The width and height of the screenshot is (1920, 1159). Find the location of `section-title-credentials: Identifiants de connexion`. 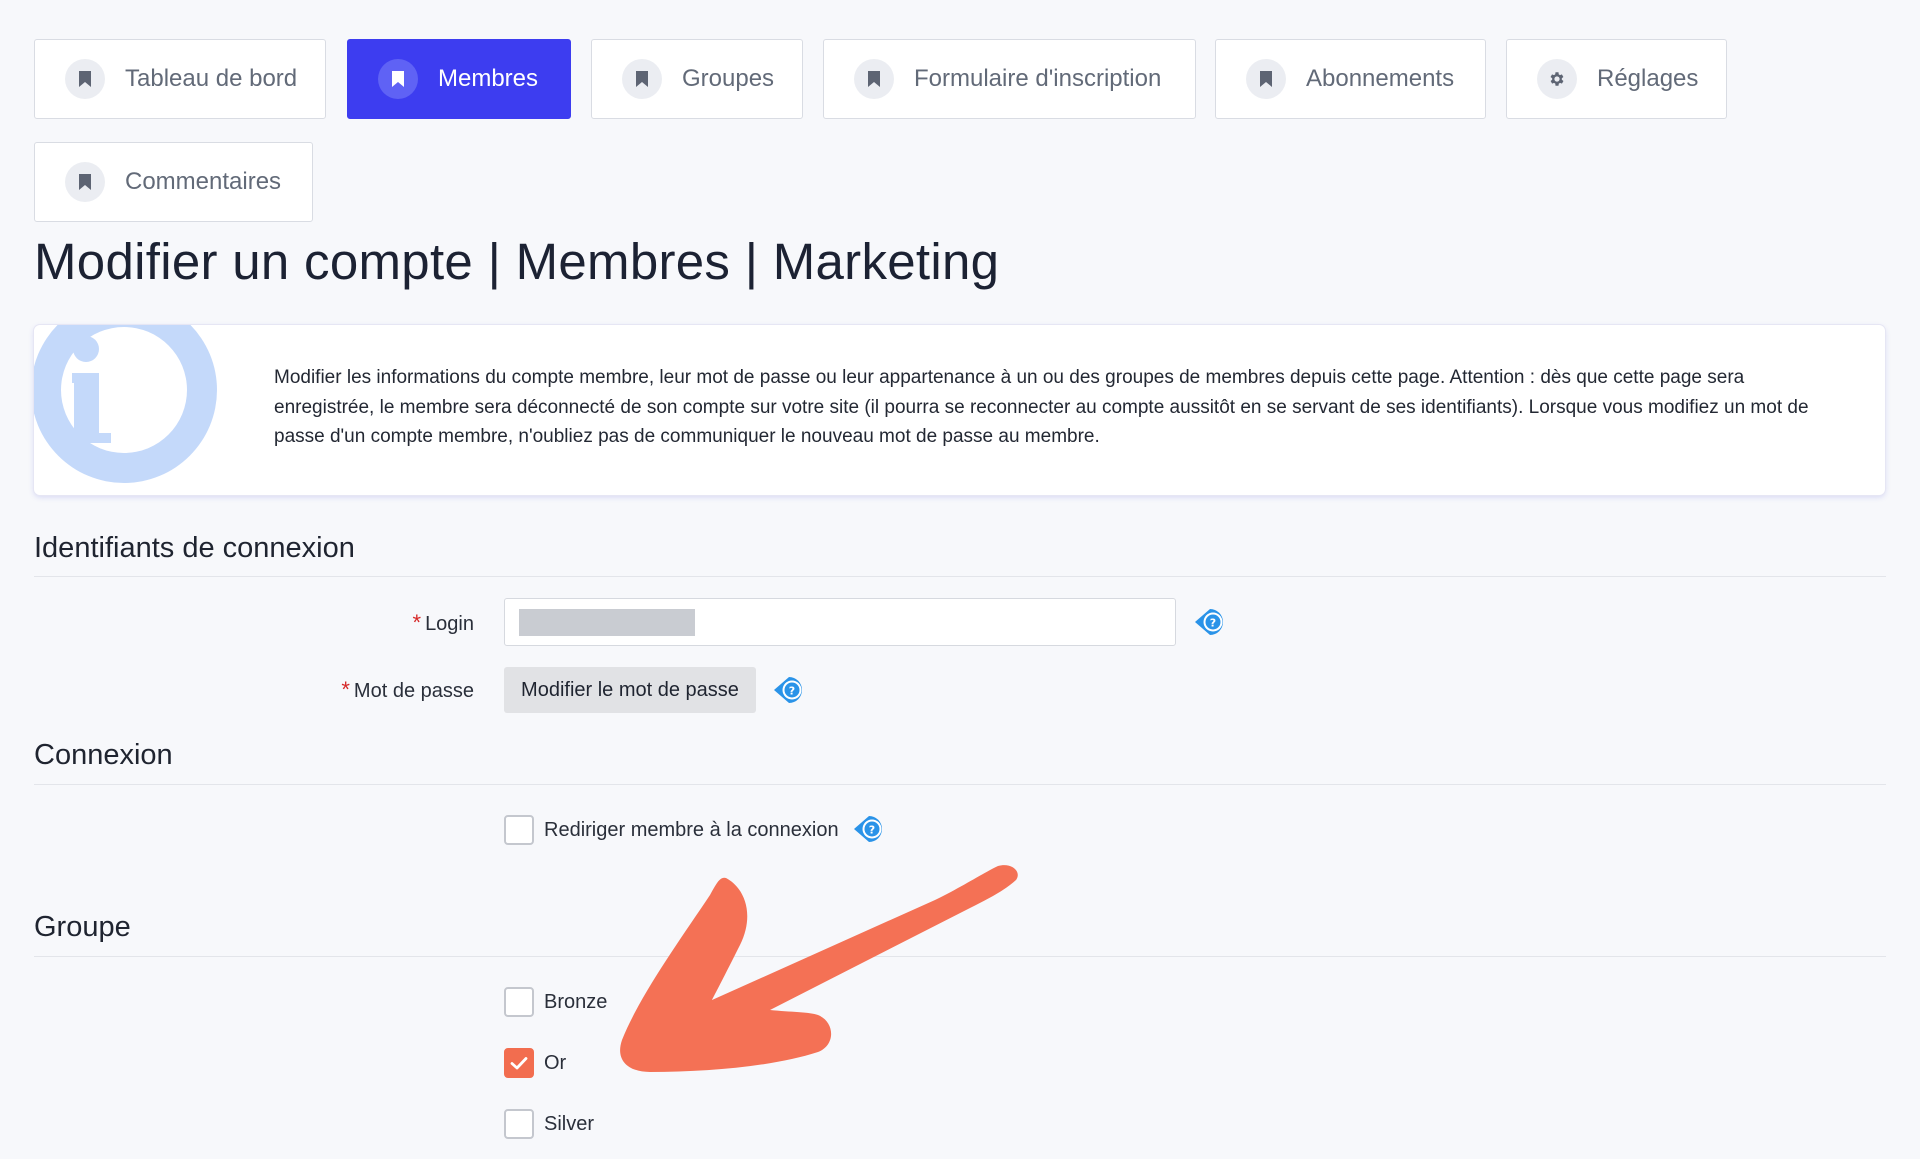

section-title-credentials: Identifiants de connexion is located at coordinates (194, 548).